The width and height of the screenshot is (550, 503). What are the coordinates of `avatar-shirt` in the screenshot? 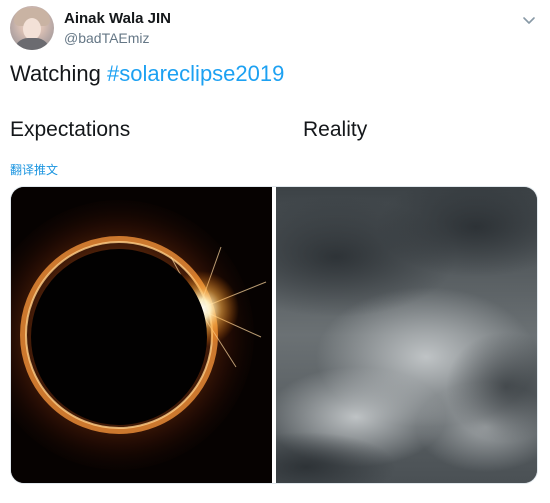 It's located at (32, 44).